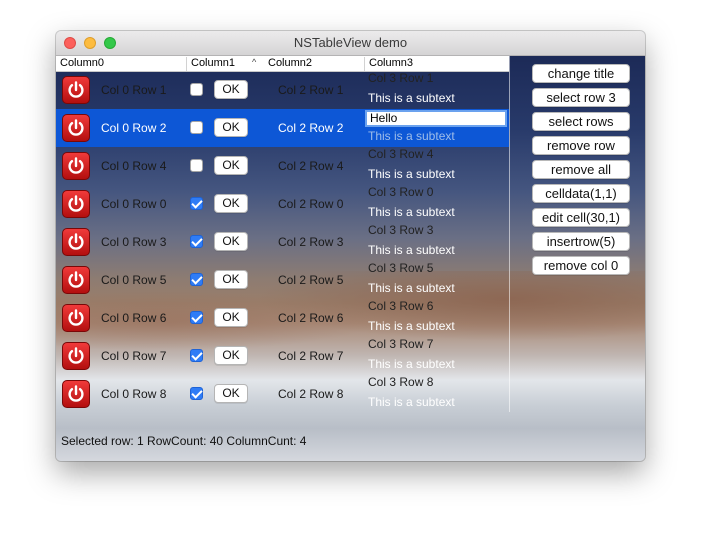  I want to click on table-header: Column0 Column1 ^ Column2 Column3, so click(282, 64).